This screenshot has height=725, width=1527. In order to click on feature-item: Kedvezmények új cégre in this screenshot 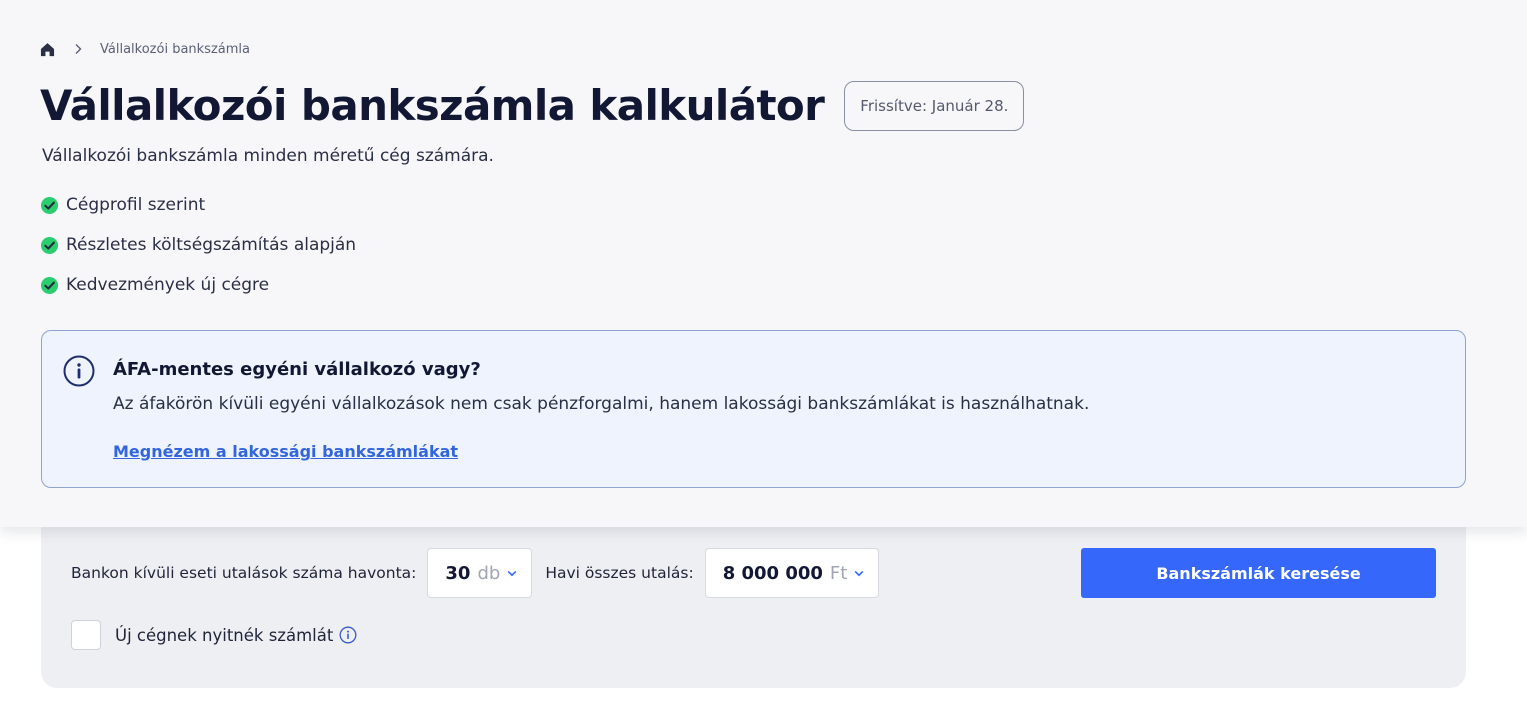, I will do `click(198, 285)`.